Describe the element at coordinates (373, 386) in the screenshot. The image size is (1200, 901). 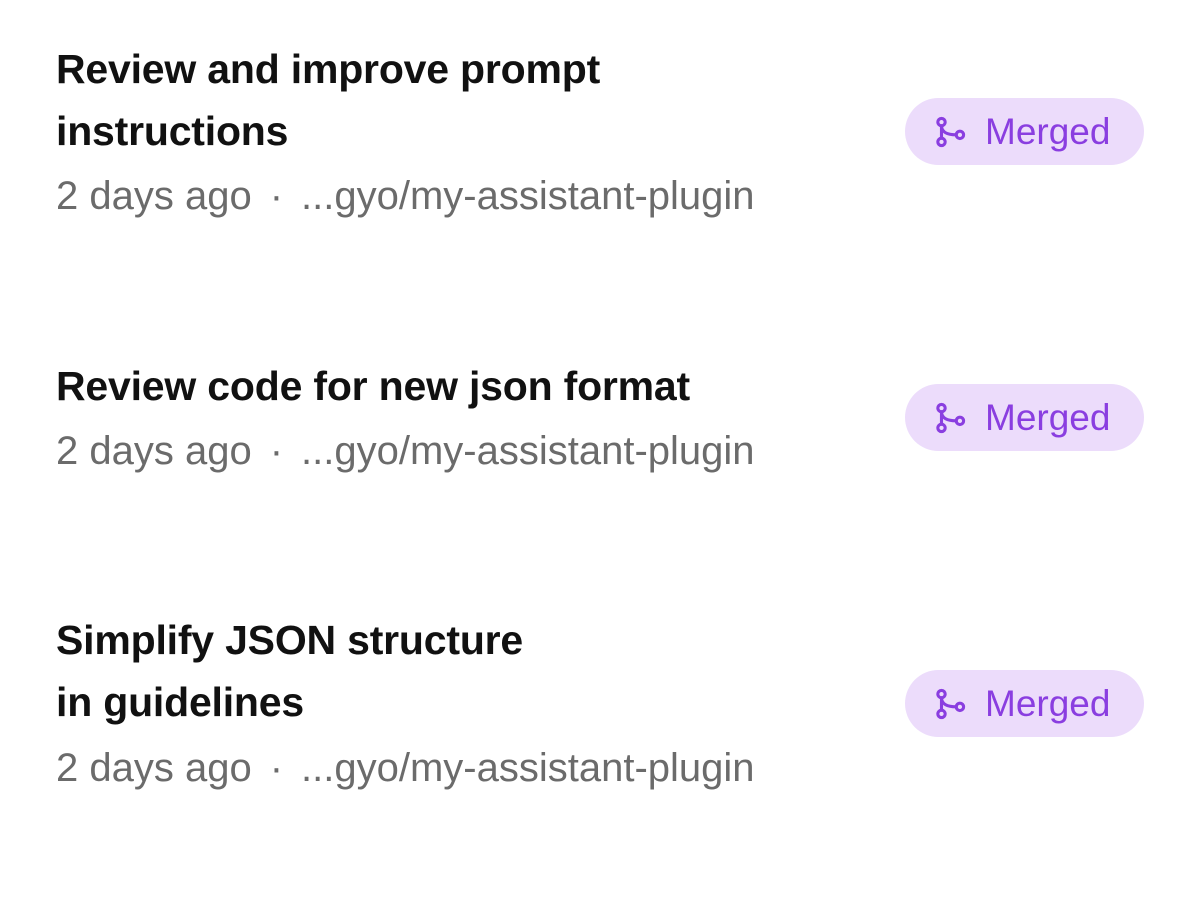
I see `session-title-line: Review code for new json format` at that location.